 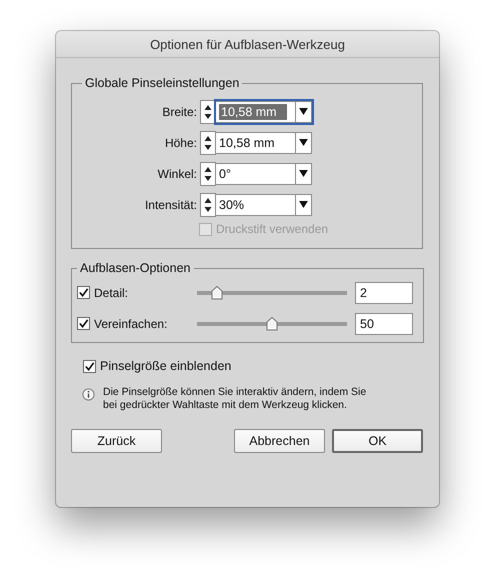 What do you see at coordinates (272, 229) in the screenshot?
I see `checkbox-label: Druckstift verwenden` at bounding box center [272, 229].